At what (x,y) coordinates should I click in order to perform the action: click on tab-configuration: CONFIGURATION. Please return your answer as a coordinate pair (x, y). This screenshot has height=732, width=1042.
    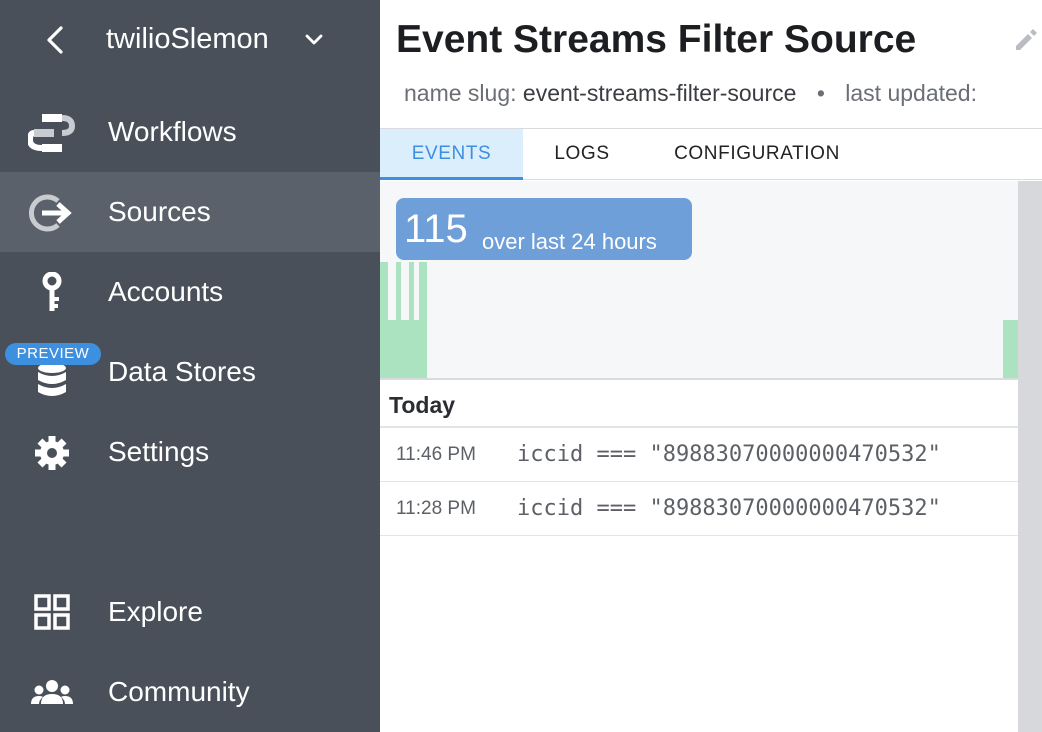
    Looking at the image, I should click on (757, 154).